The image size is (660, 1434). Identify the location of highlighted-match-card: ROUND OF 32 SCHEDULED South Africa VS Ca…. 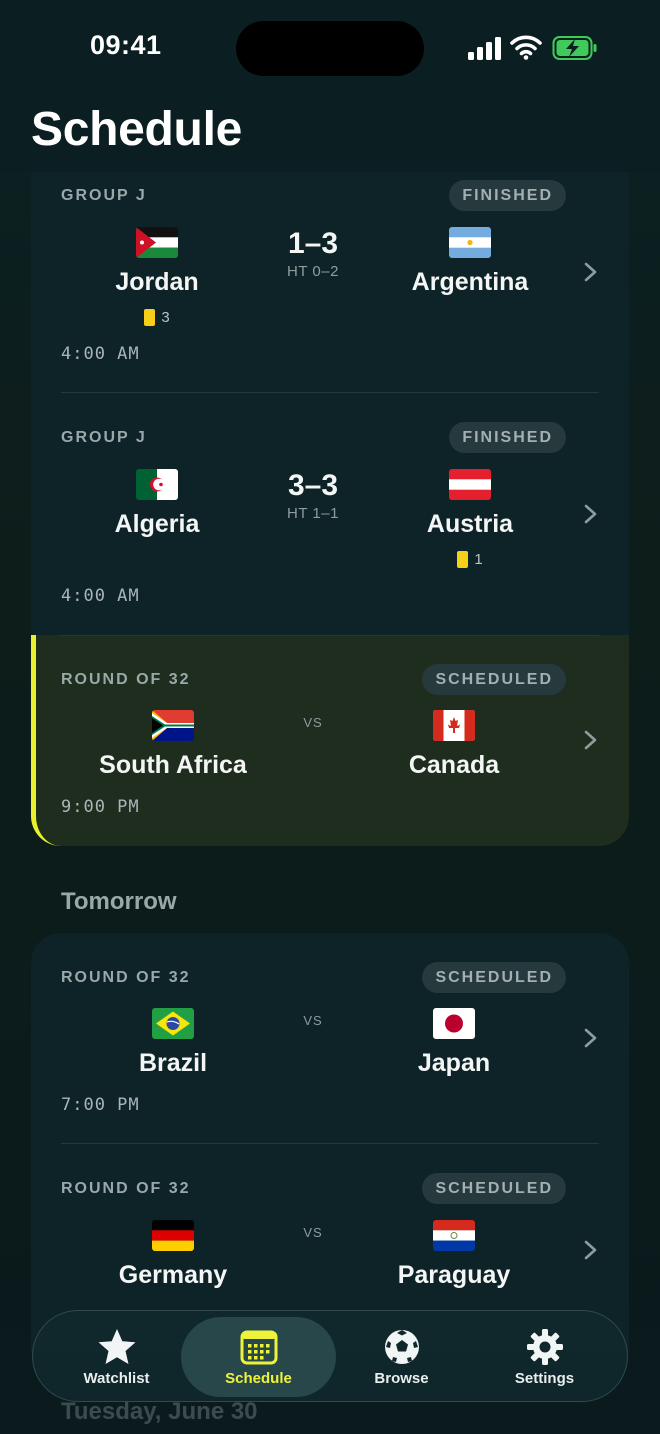
(330, 740).